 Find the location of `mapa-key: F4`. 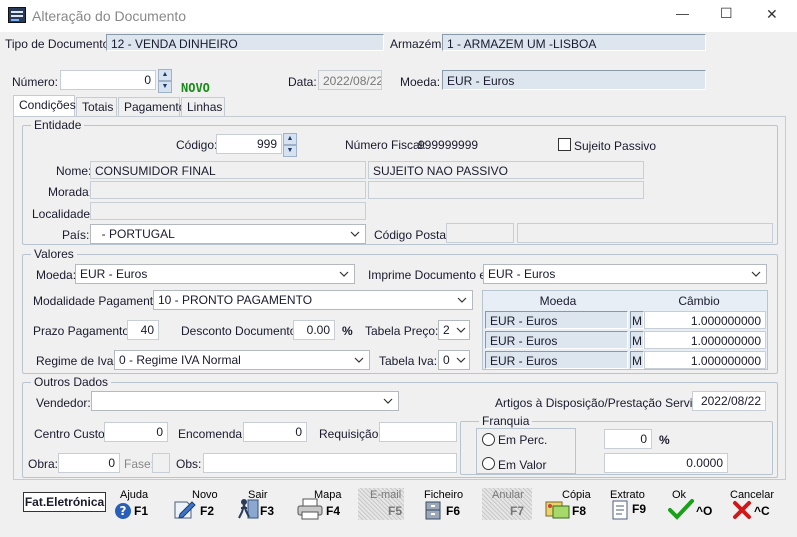

mapa-key: F4 is located at coordinates (333, 511).